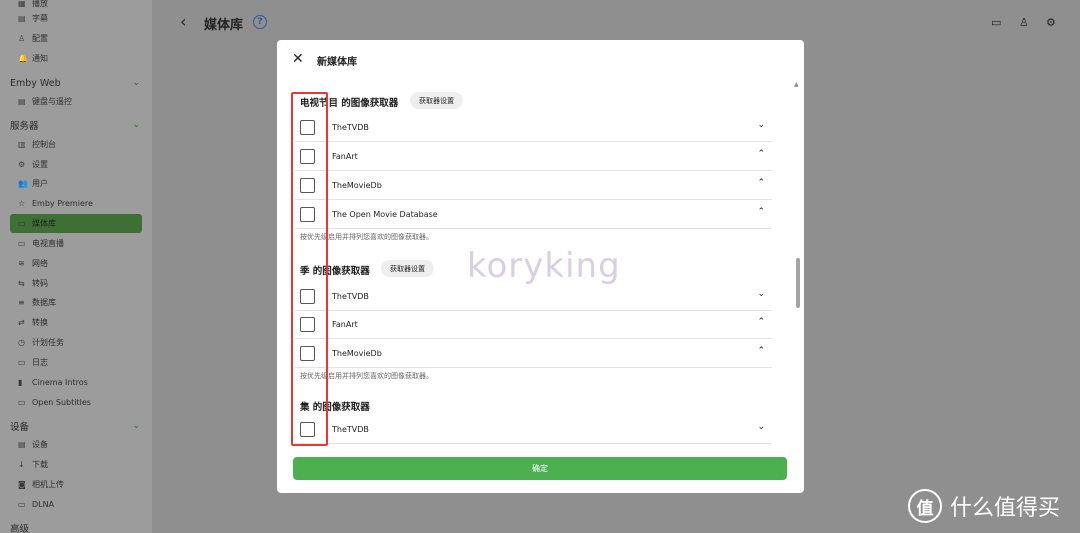  What do you see at coordinates (44, 144) in the screenshot?
I see `sidebar-item-label: 控制台` at bounding box center [44, 144].